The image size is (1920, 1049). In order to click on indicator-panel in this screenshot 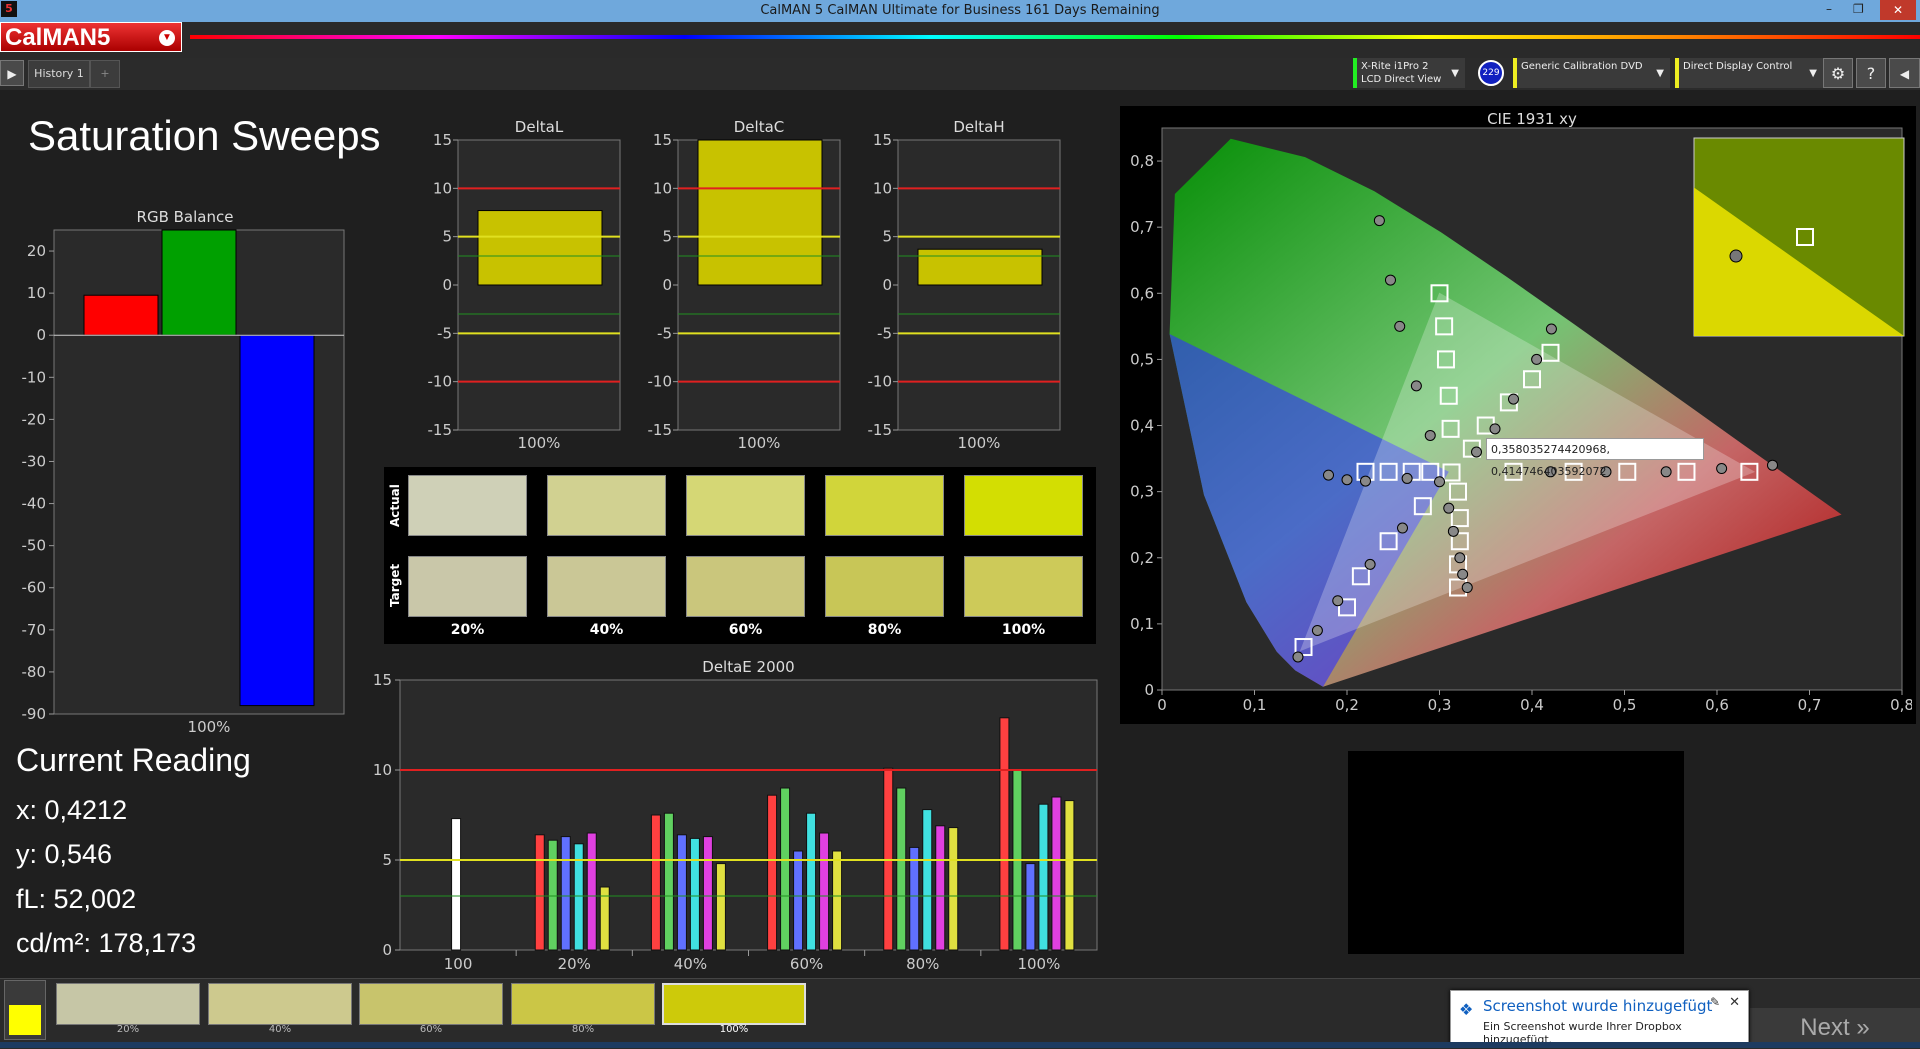, I will do `click(25, 1010)`.